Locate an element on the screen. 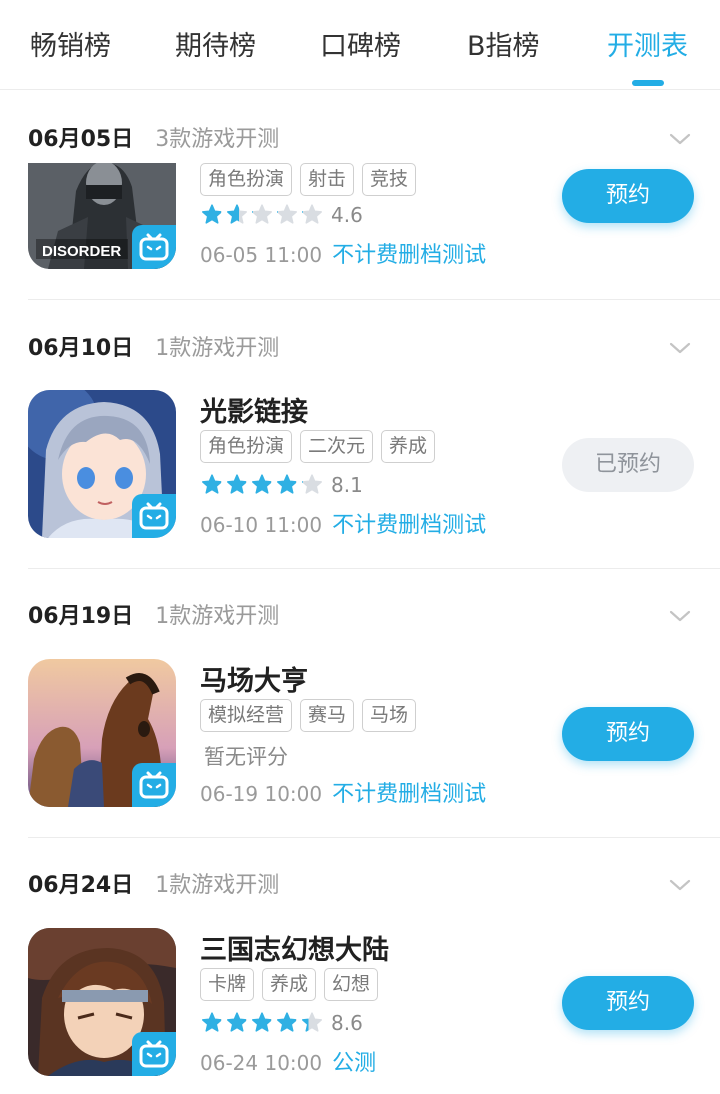  rating-score: 8.6 is located at coordinates (347, 1023).